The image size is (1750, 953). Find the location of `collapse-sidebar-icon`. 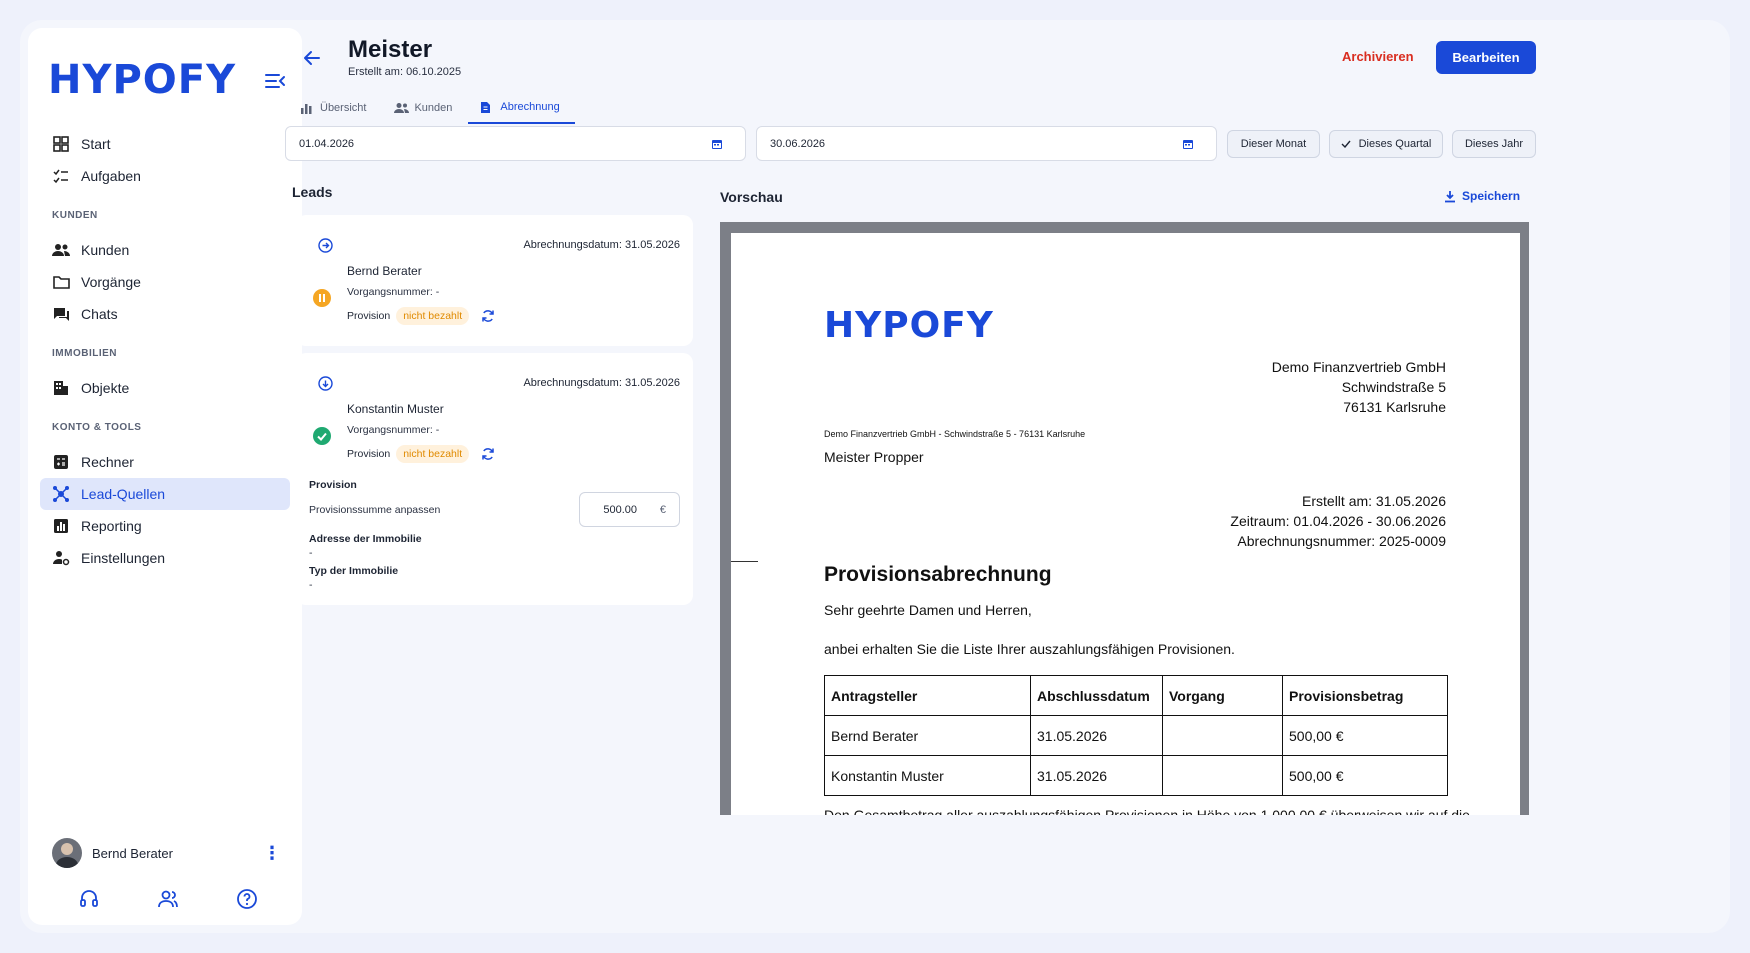

collapse-sidebar-icon is located at coordinates (275, 81).